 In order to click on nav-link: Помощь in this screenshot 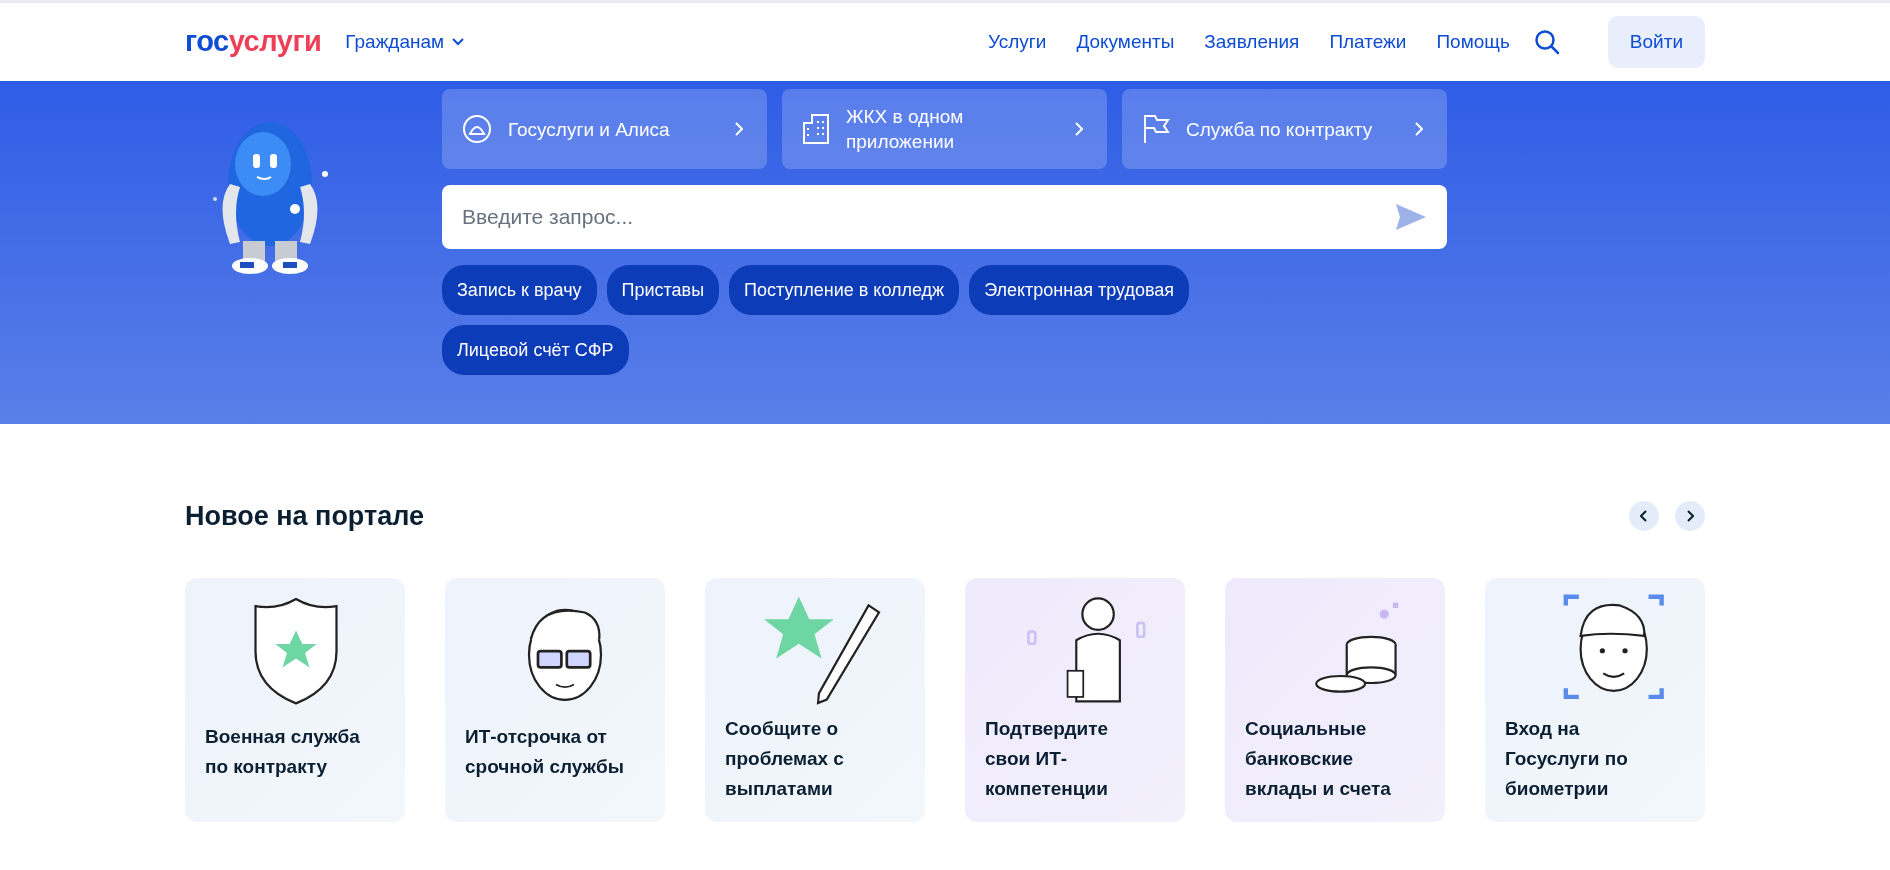, I will do `click(1473, 42)`.